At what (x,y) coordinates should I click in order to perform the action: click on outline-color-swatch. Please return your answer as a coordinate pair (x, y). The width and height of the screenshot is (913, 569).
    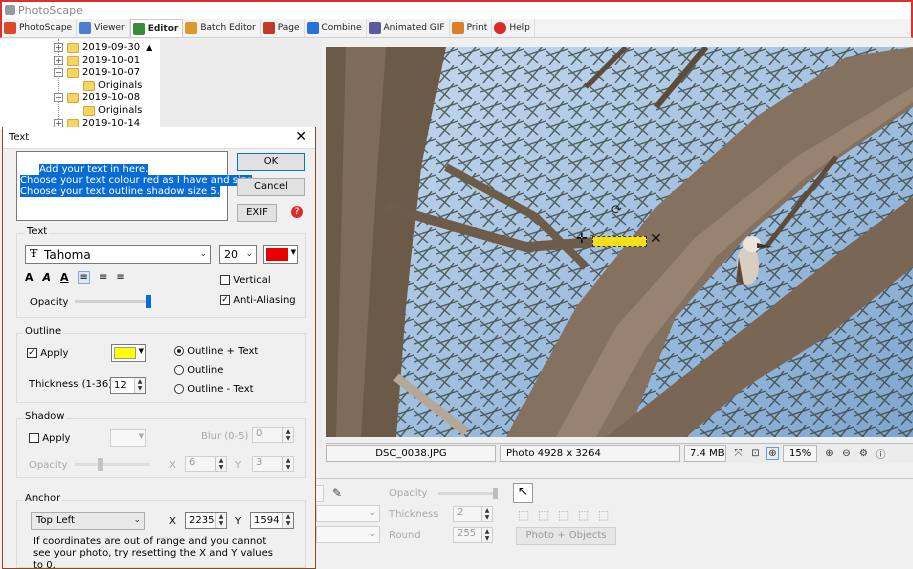
    Looking at the image, I should click on (125, 353).